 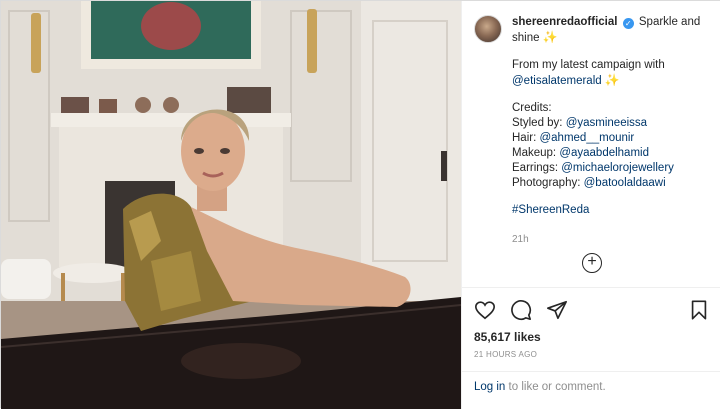 What do you see at coordinates (592, 310) in the screenshot?
I see `action-icons` at bounding box center [592, 310].